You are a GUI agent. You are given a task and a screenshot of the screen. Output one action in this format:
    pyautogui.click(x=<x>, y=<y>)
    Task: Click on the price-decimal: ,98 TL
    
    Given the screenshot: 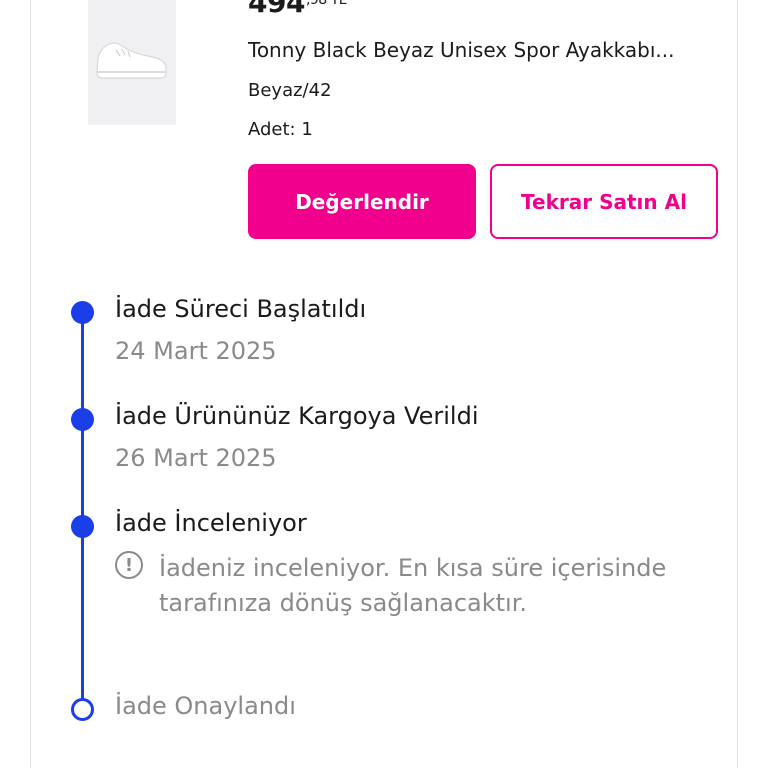 What is the action you would take?
    pyautogui.click(x=326, y=4)
    